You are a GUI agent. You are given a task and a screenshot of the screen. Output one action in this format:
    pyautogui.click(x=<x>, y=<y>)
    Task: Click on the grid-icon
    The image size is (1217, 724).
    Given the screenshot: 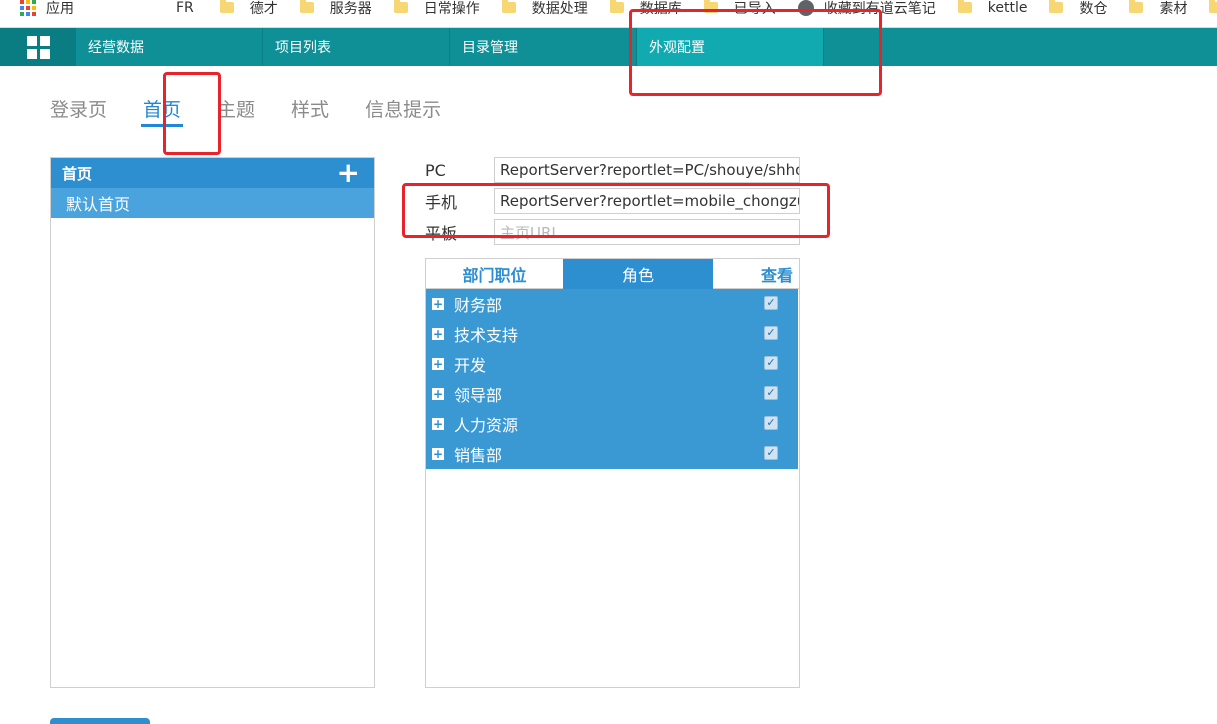 What is the action you would take?
    pyautogui.click(x=38, y=47)
    